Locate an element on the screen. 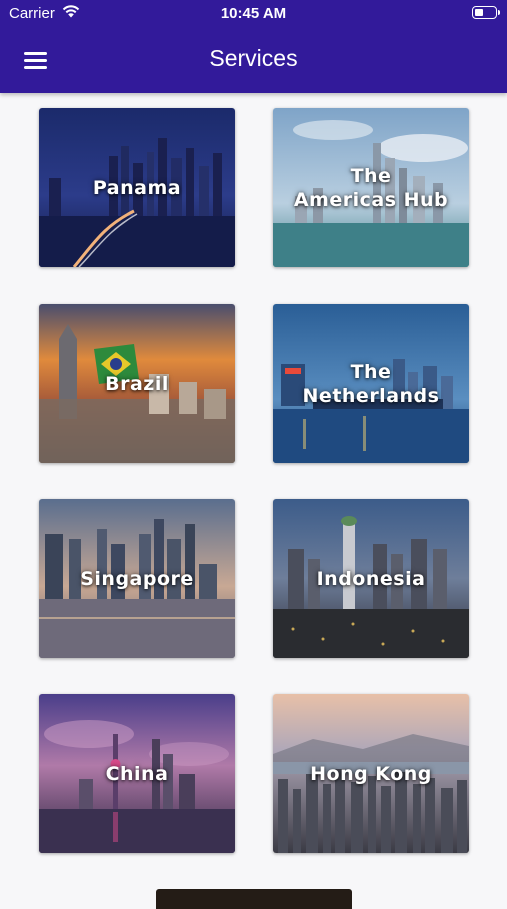 Image resolution: width=507 pixels, height=909 pixels. status-bar: Carrier 10:45 AM is located at coordinates (253, 14).